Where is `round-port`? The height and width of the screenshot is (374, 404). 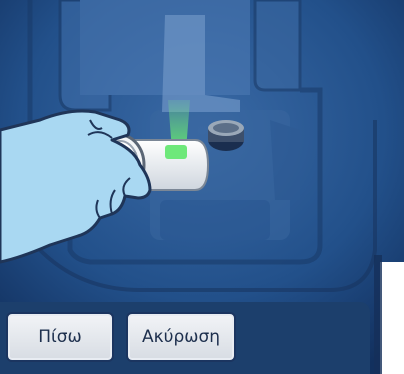
round-port is located at coordinates (226, 135).